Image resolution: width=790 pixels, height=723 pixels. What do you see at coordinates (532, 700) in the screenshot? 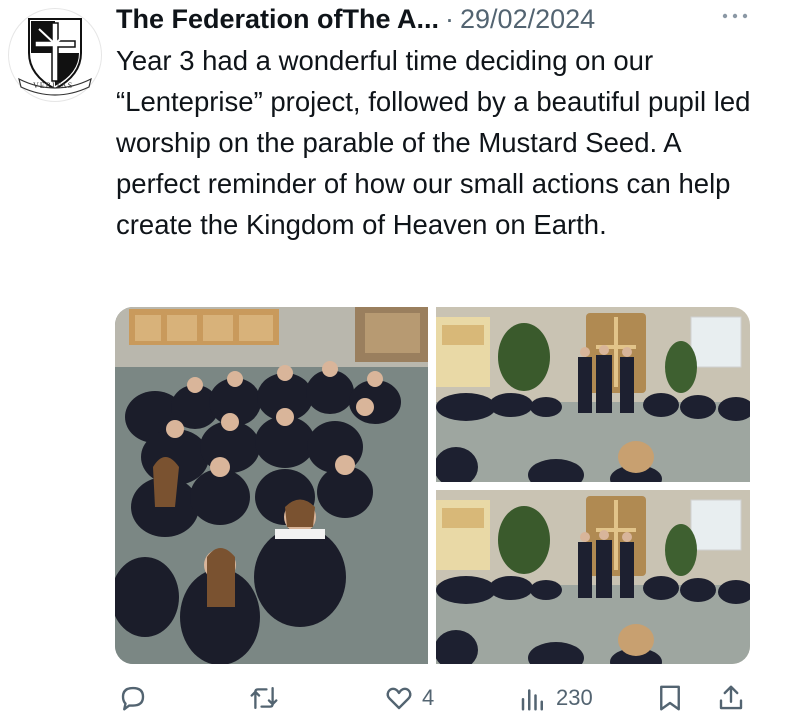
I see `views-chart-icon` at bounding box center [532, 700].